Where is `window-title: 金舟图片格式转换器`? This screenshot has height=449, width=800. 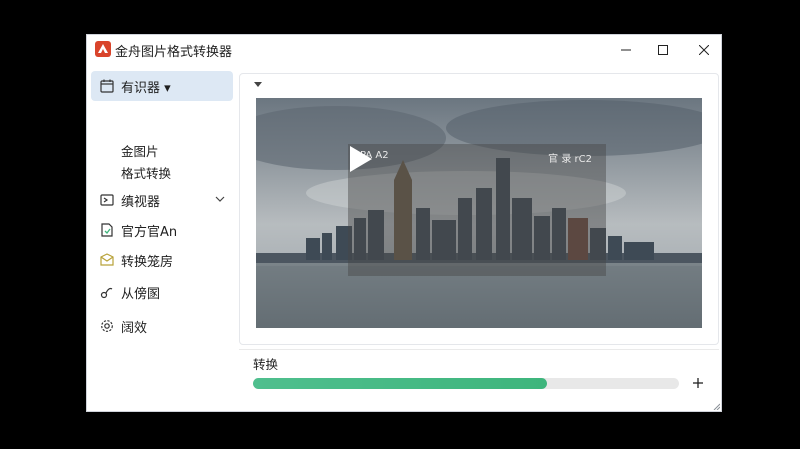 window-title: 金舟图片格式转换器 is located at coordinates (174, 52).